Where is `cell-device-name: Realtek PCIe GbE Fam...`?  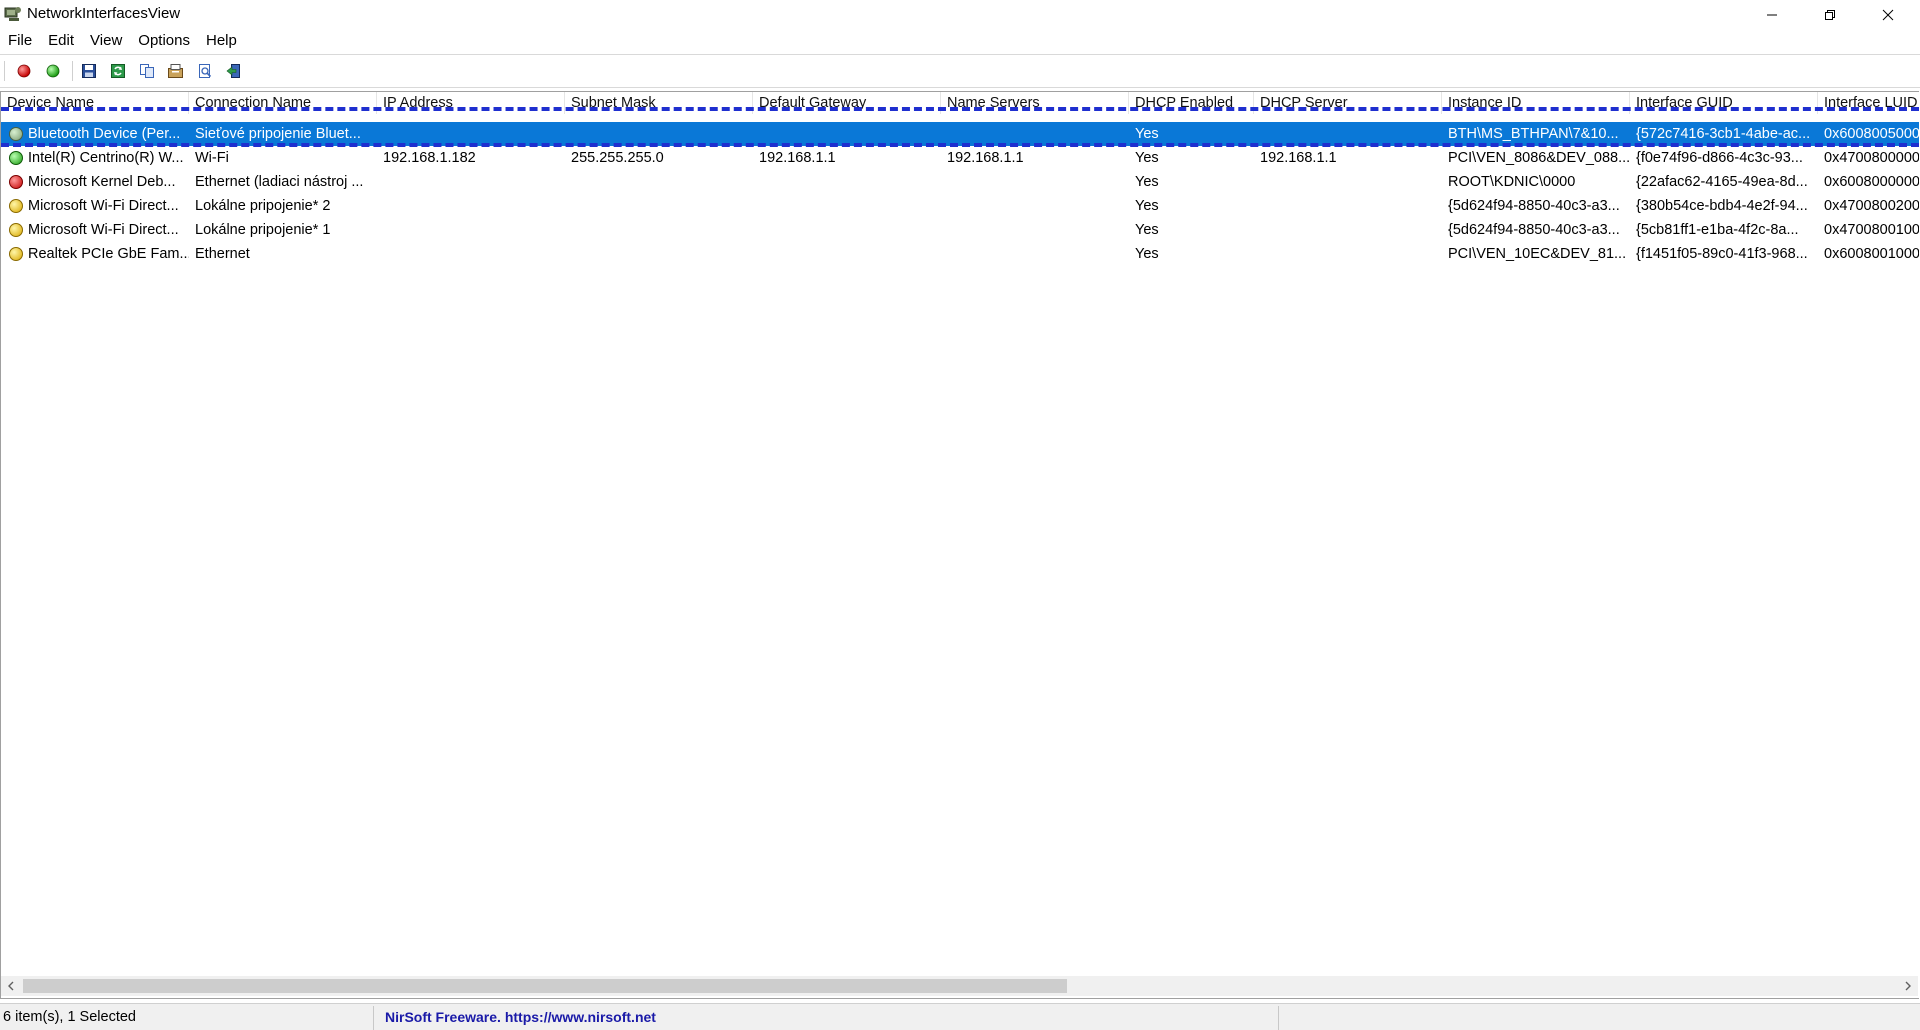 cell-device-name: Realtek PCIe GbE Fam... is located at coordinates (108, 254).